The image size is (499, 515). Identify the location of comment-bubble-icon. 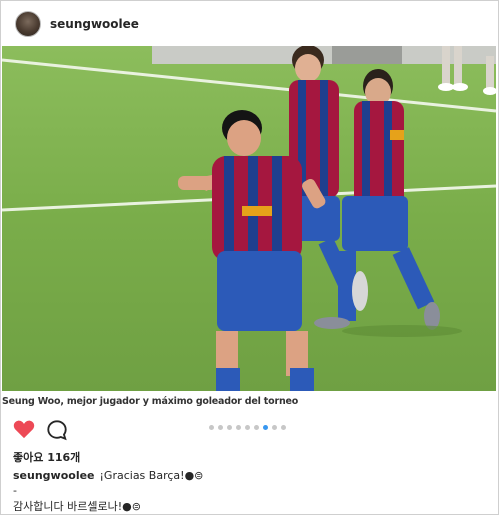
(57, 430).